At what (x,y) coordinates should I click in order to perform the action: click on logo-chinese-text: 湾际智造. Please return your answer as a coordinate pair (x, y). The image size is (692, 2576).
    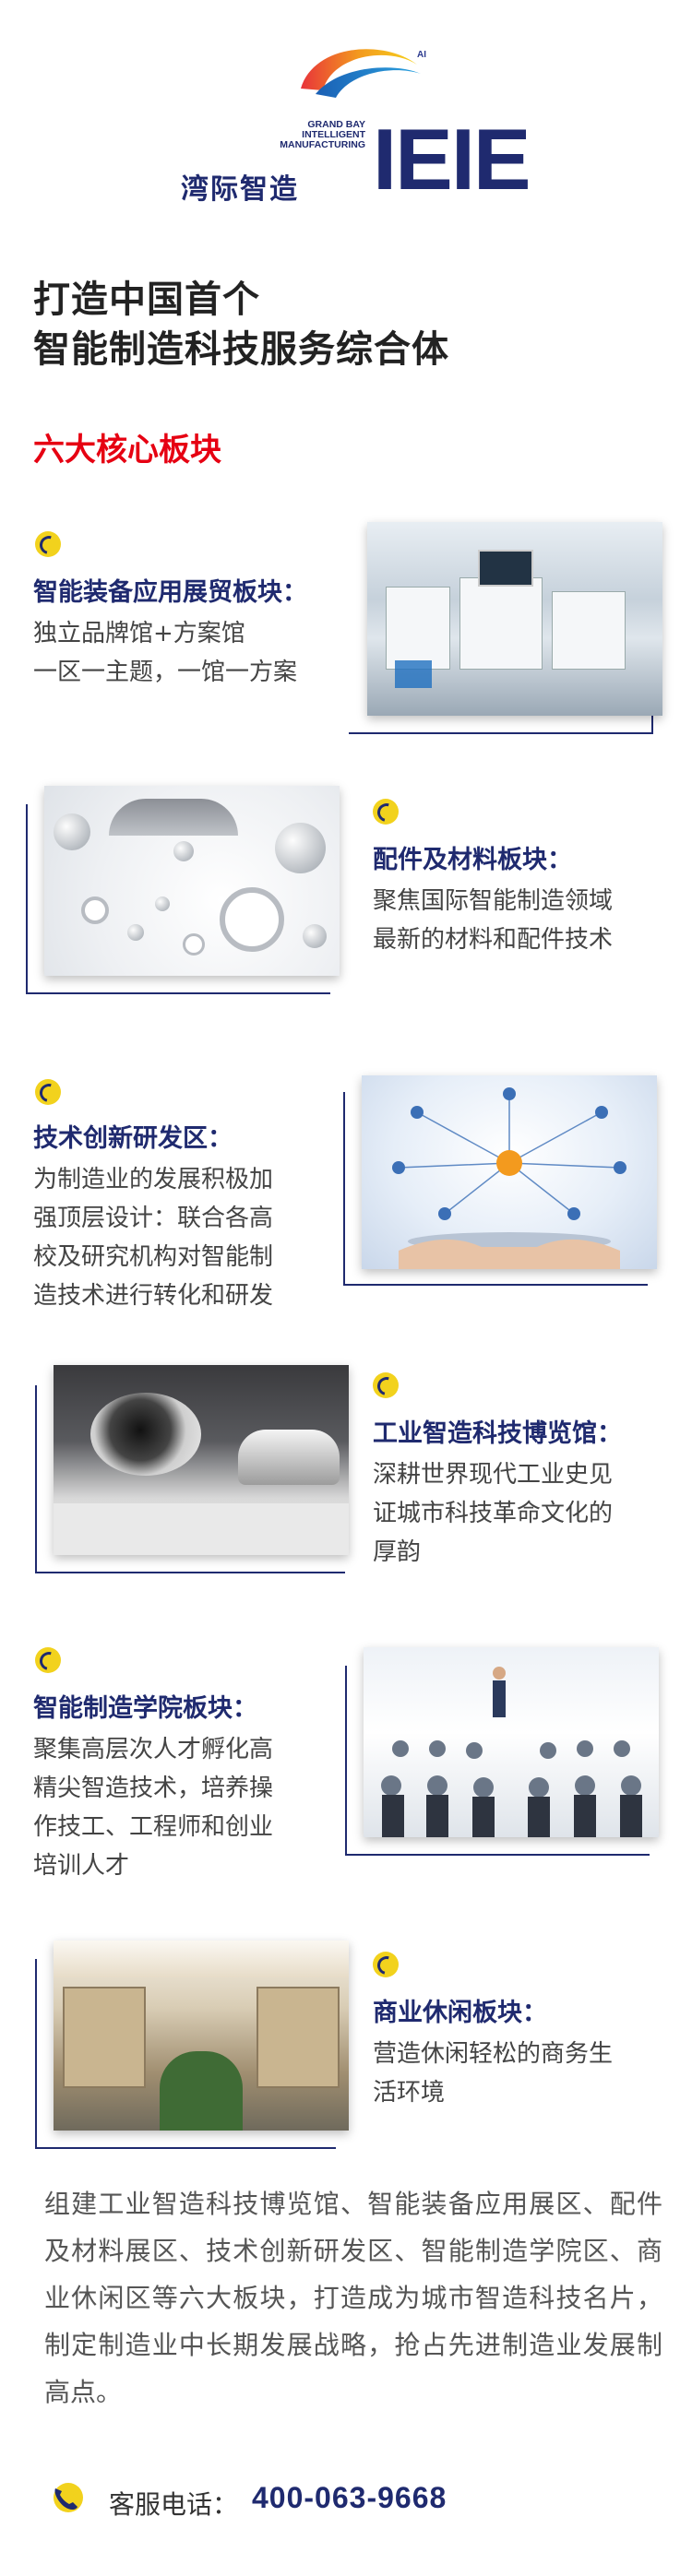
    Looking at the image, I should click on (240, 189).